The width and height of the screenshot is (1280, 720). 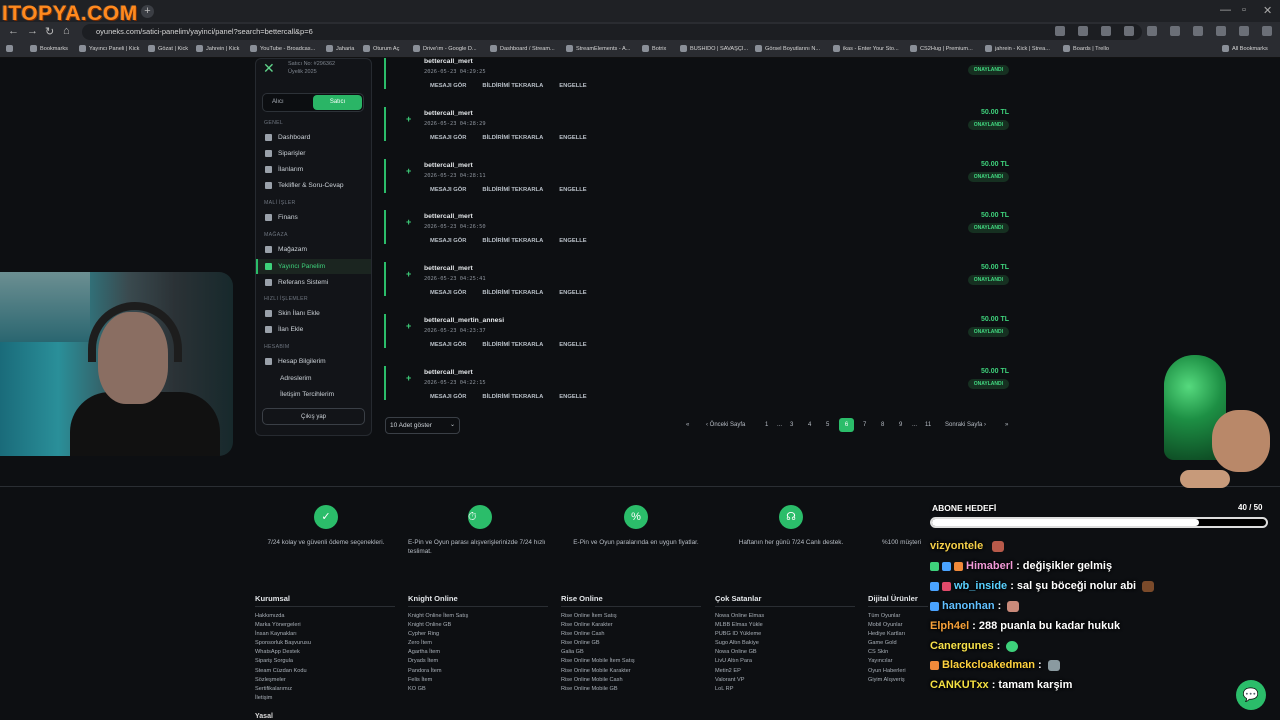 I want to click on menu-icon, so click(x=1267, y=31).